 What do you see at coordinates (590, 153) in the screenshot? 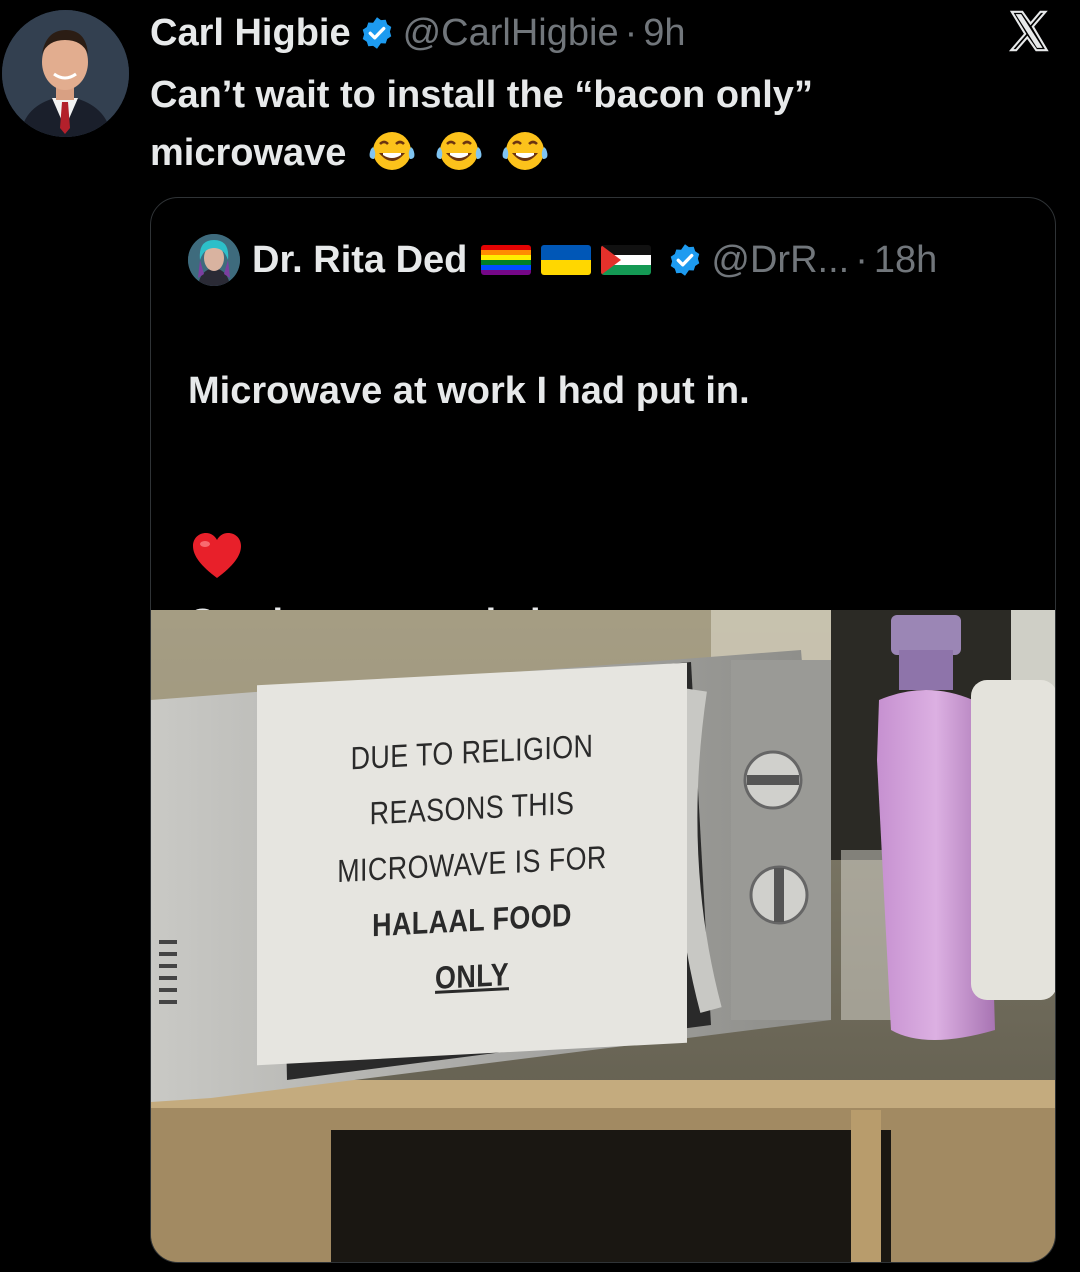
I see `tweet-text-line-2: microwave` at bounding box center [590, 153].